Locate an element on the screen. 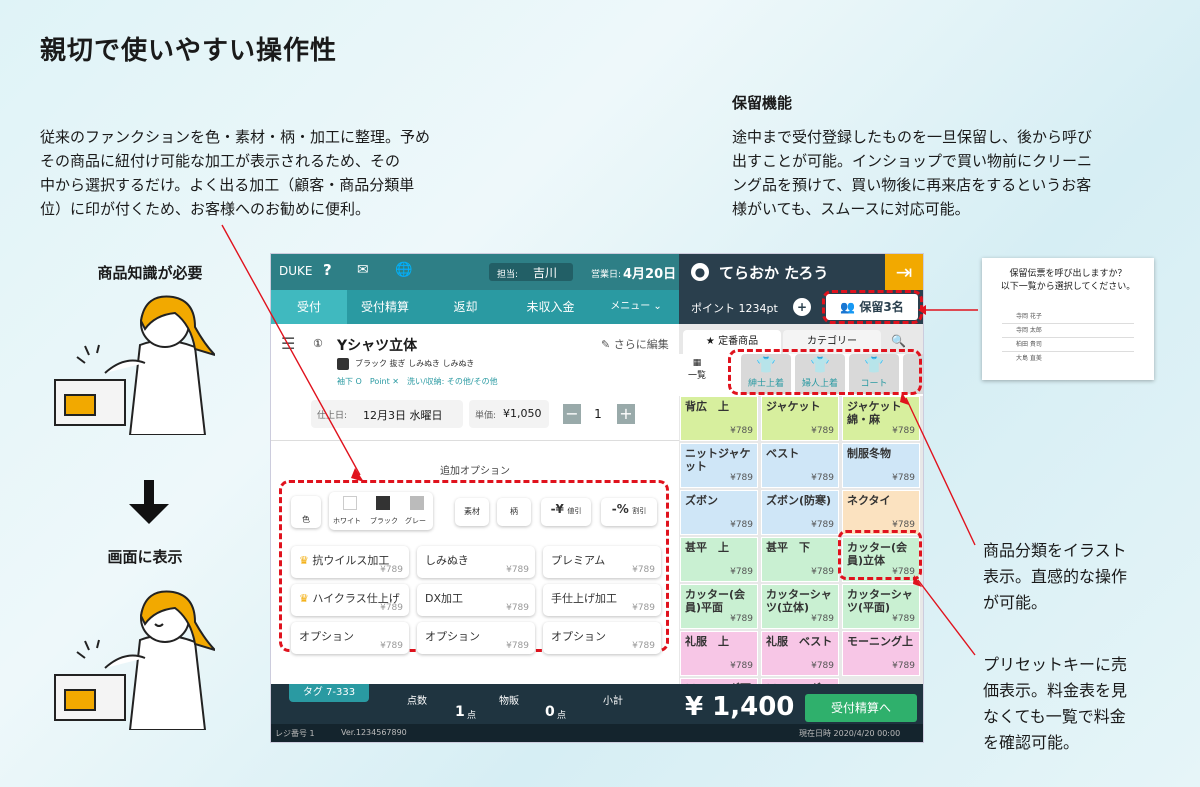  category-pointer-line is located at coordinates (940, 471).